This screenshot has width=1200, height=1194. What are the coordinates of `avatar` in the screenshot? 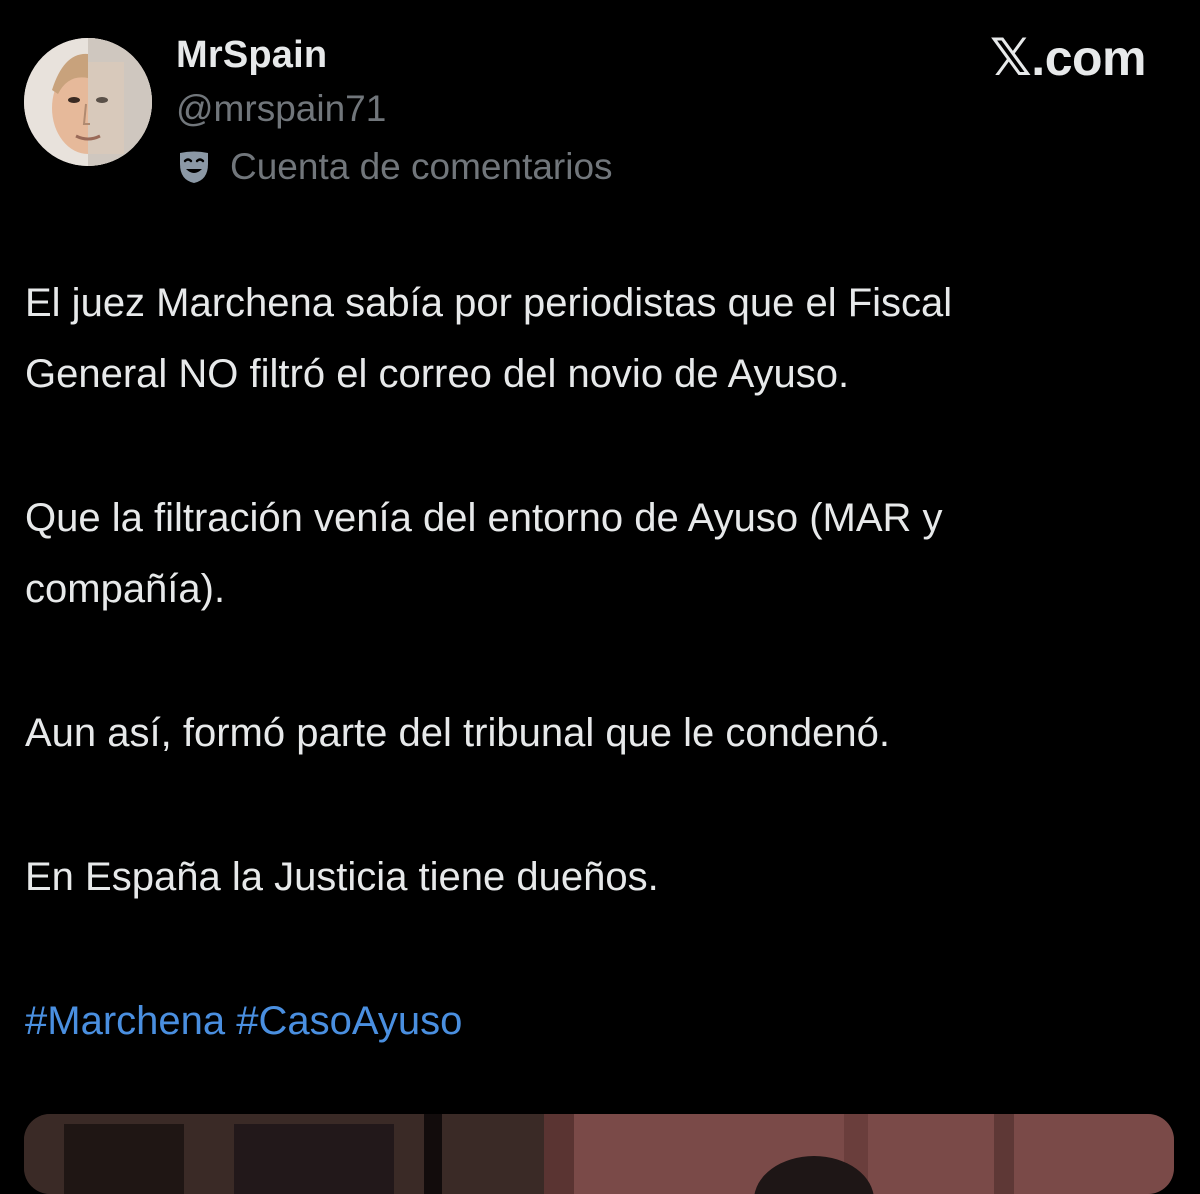 It's located at (88, 102).